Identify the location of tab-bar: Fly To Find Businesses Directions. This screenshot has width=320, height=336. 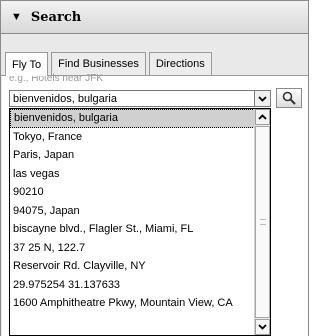
(110, 64).